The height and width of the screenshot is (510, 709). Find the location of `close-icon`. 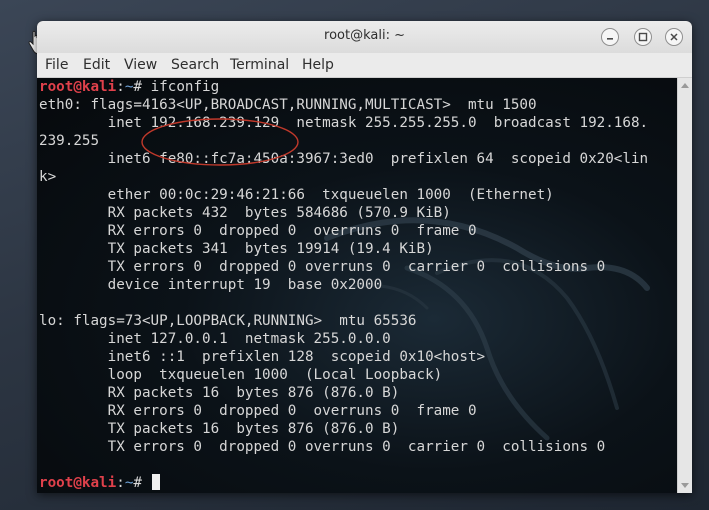

close-icon is located at coordinates (674, 37).